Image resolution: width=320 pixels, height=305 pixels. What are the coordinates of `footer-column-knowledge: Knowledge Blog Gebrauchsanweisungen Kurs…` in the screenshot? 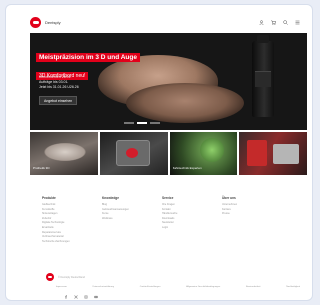 It's located at (132, 220).